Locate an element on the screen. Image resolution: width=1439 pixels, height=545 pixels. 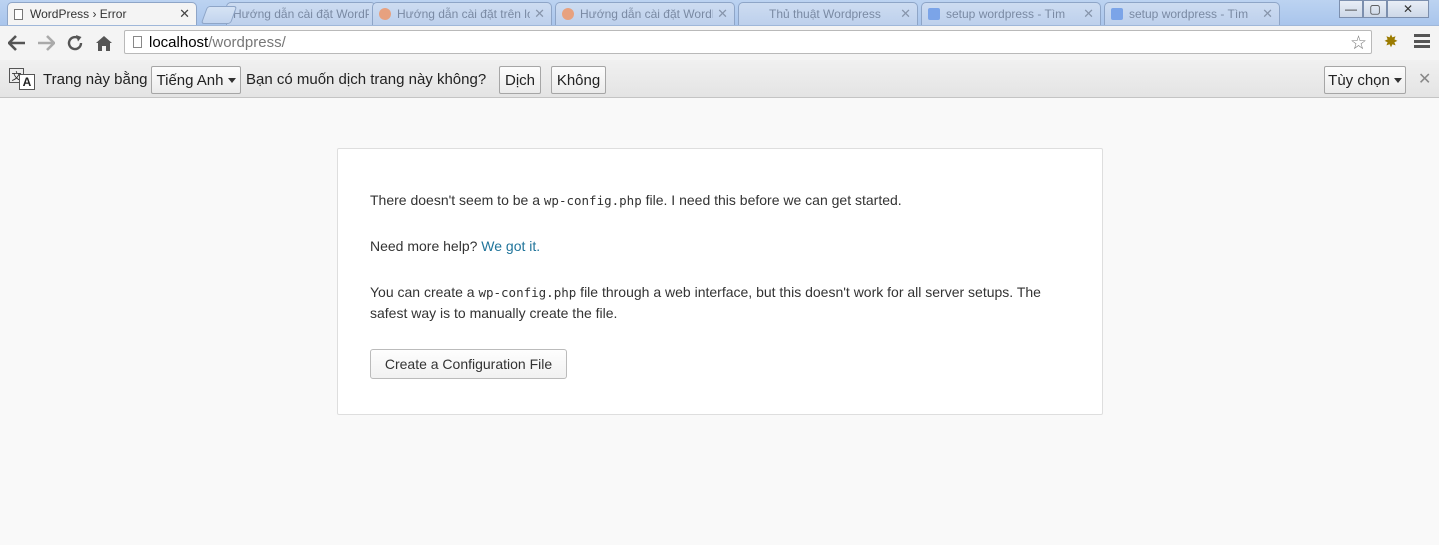
translate-question: Bạn có muốn dịch trang này không? is located at coordinates (366, 79).